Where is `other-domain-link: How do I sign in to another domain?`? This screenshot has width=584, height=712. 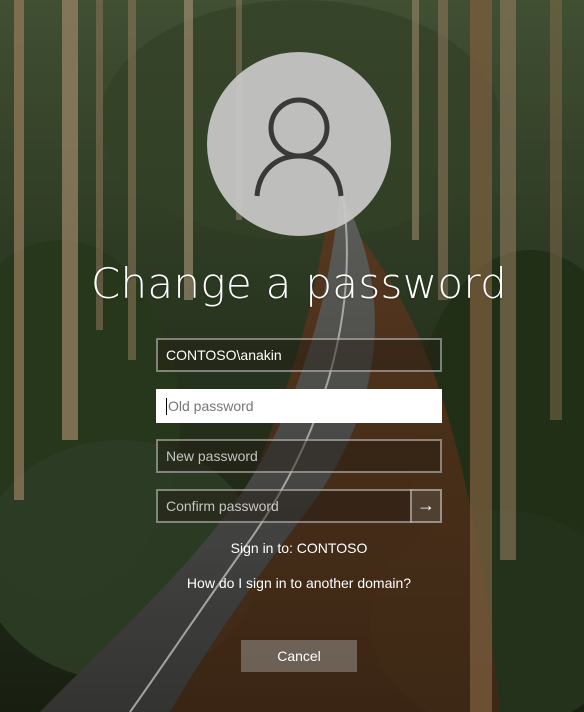 other-domain-link: How do I sign in to another domain? is located at coordinates (292, 583).